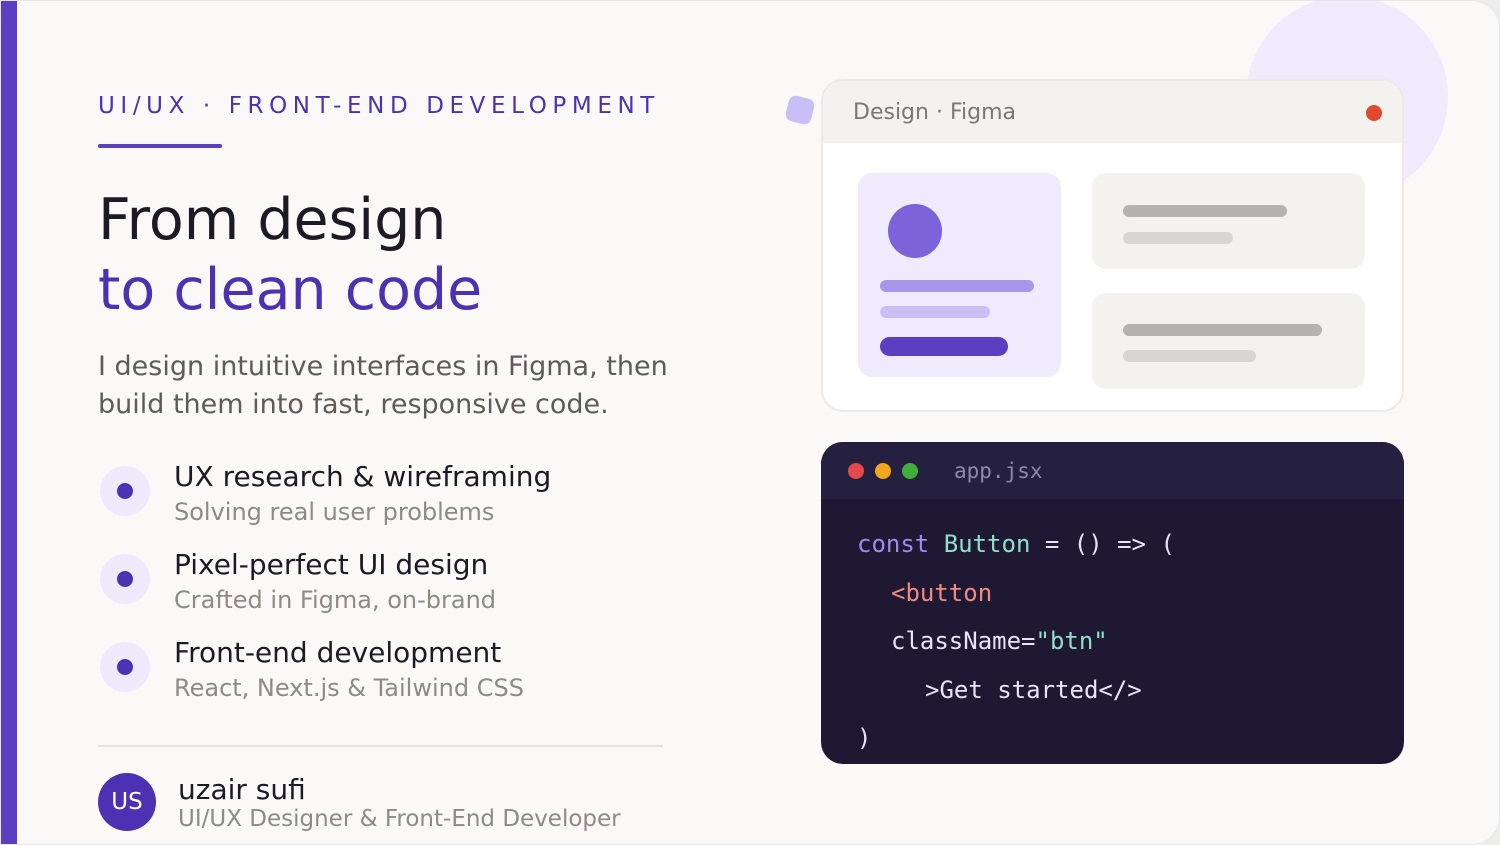 The height and width of the screenshot is (845, 1500). Describe the element at coordinates (349, 688) in the screenshot. I see `feature-subtitle: React, Next.js & Tailwind CSS` at that location.